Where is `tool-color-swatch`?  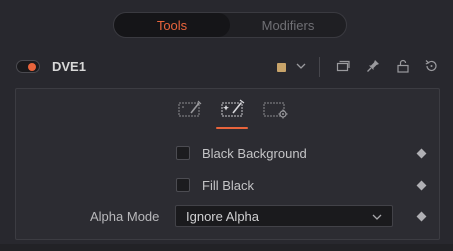 tool-color-swatch is located at coordinates (281, 67).